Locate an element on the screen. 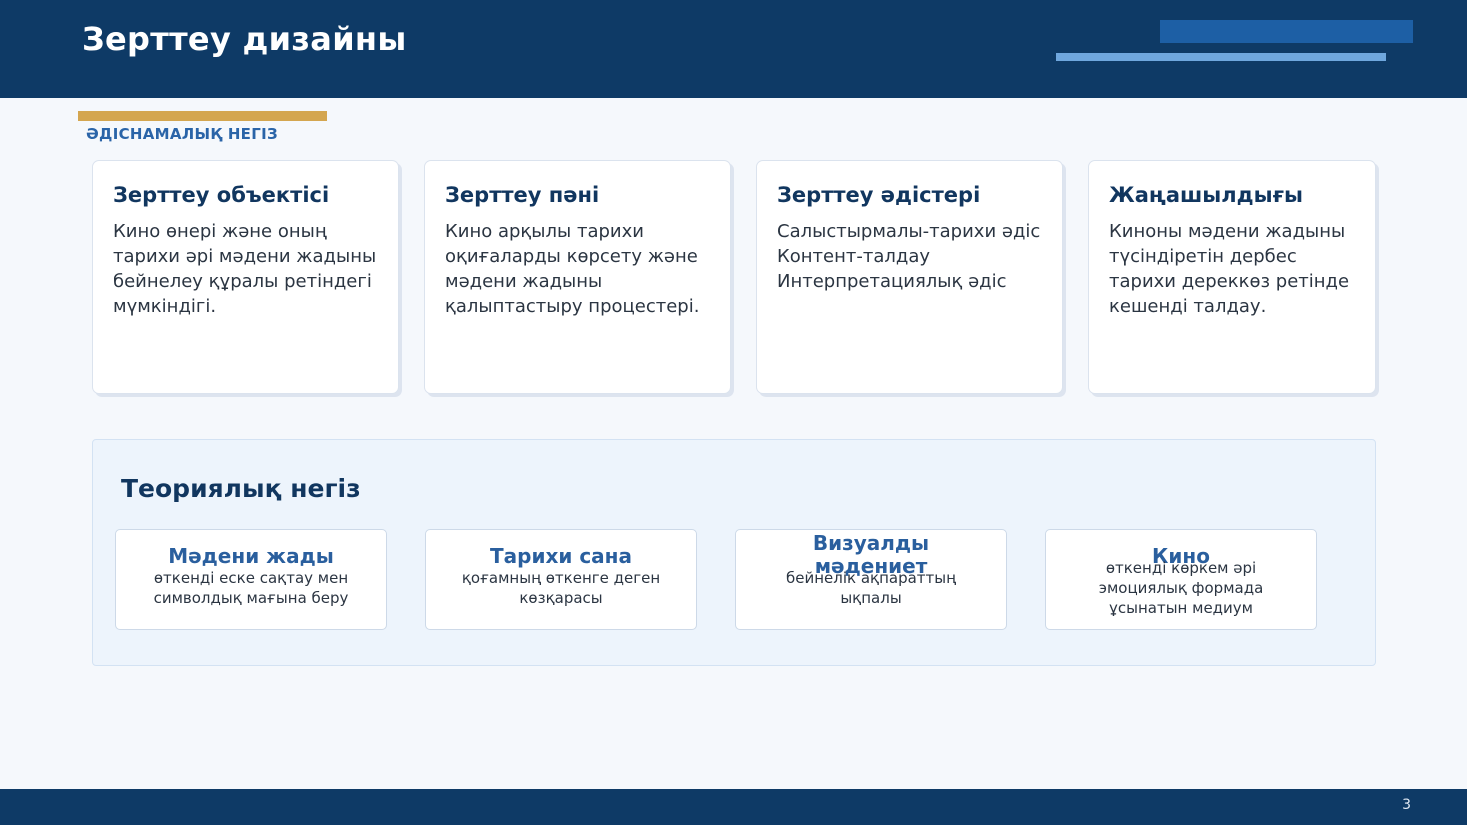 This screenshot has width=1467, height=825. card-title: Зерттеу объектісі is located at coordinates (221, 195).